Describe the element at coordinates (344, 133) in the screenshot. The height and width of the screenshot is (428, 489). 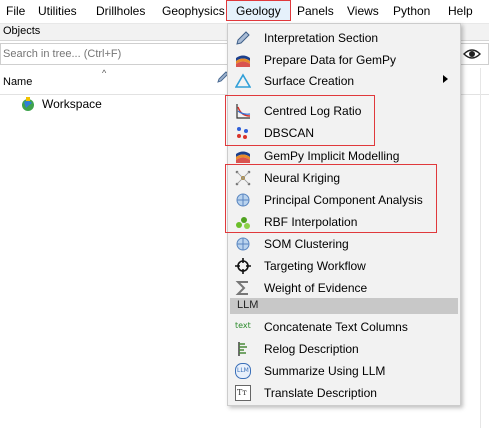
I see `menu-item-dbscan: DBSCAN` at that location.